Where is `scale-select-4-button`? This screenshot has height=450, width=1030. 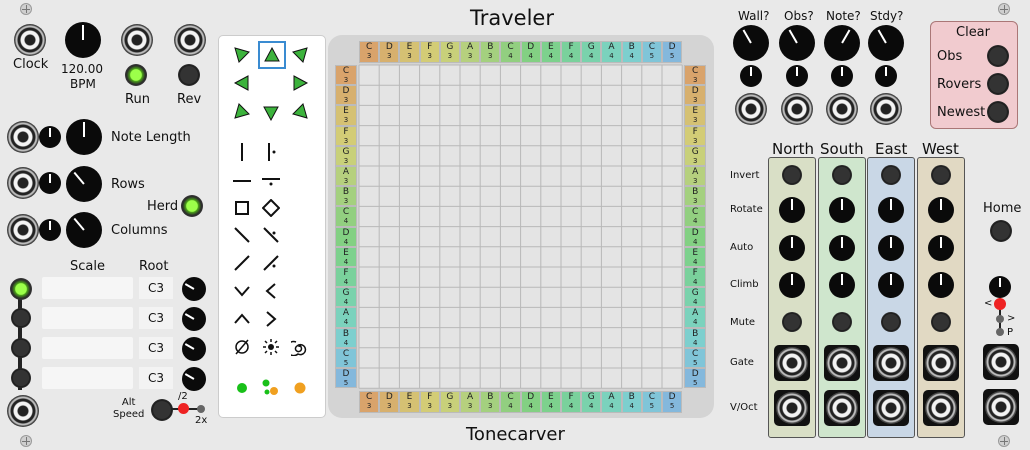 scale-select-4-button is located at coordinates (21, 378).